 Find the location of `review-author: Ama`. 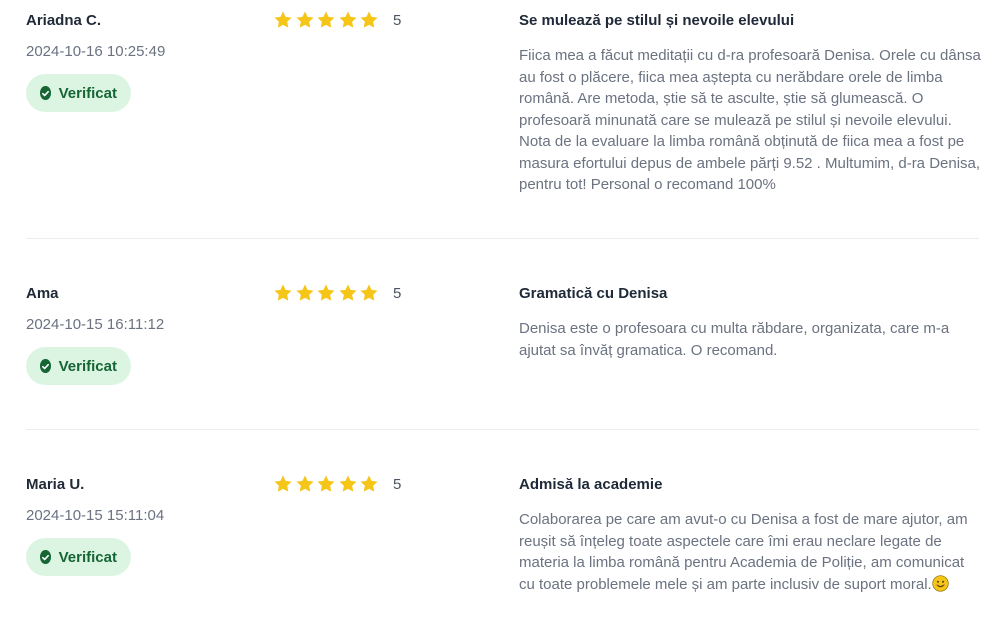

review-author: Ama is located at coordinates (42, 293).